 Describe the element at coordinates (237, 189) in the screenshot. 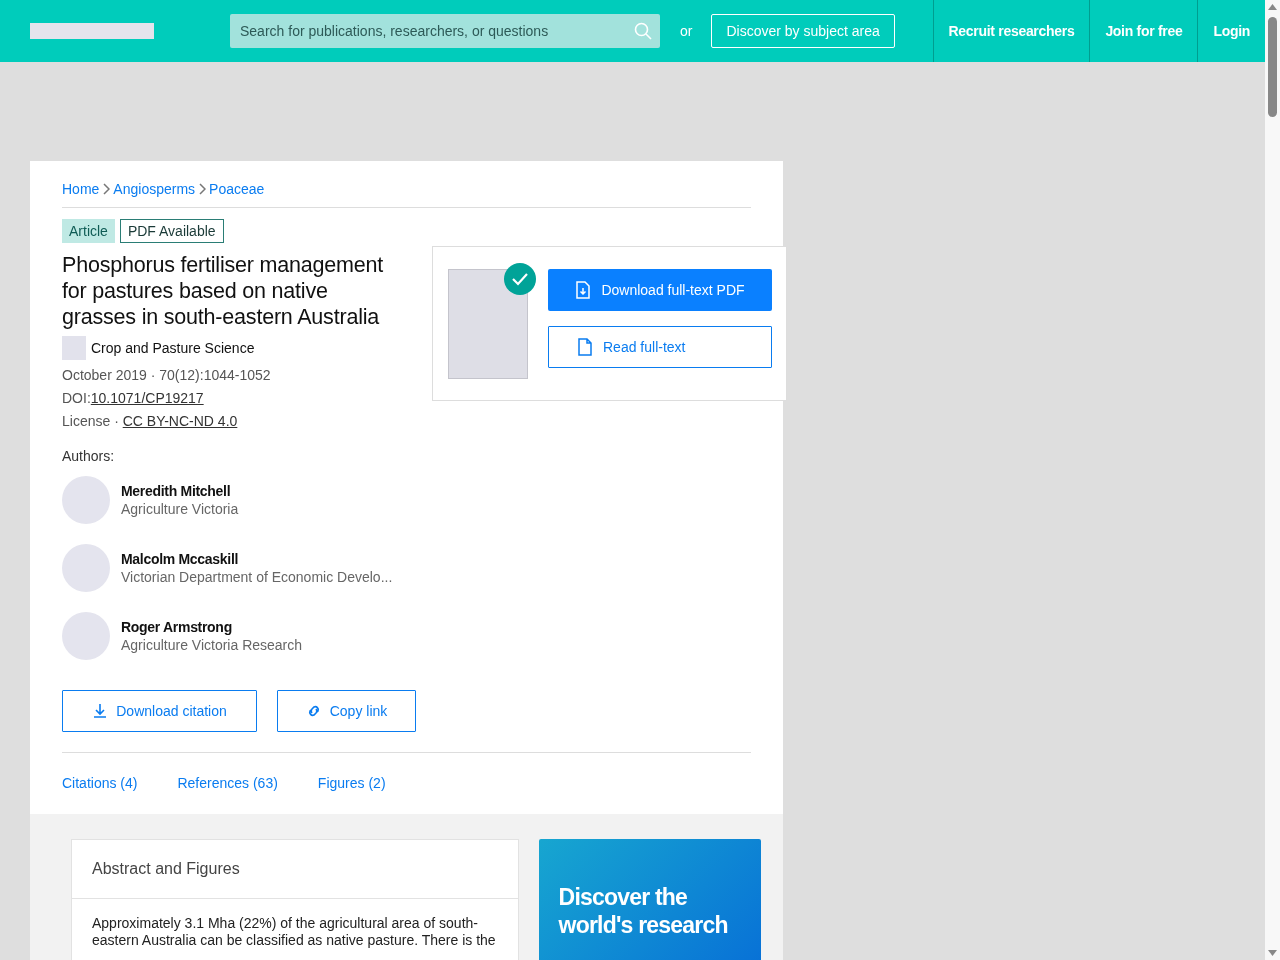

I see `breadcrumb-link: Poaceae` at that location.